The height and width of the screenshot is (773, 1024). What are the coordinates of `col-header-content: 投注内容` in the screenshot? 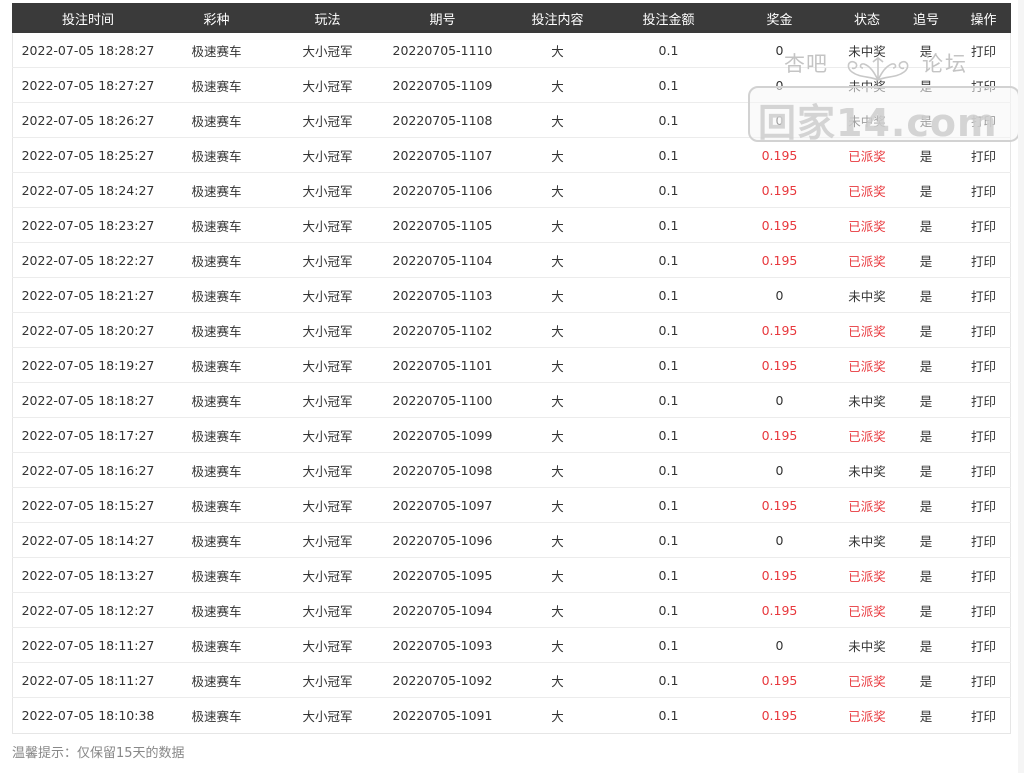 It's located at (557, 18).